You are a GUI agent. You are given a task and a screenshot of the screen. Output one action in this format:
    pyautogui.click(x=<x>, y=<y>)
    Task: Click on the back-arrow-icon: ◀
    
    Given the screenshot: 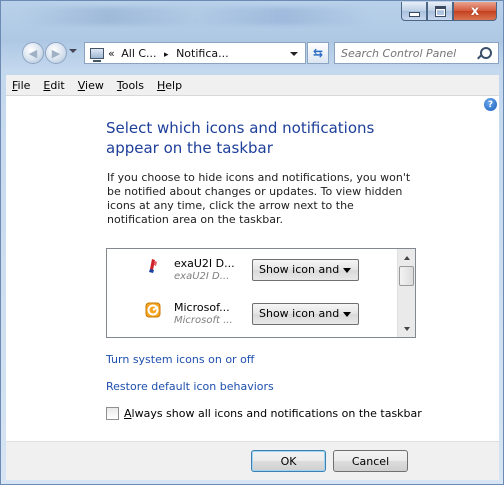 What is the action you would take?
    pyautogui.click(x=33, y=53)
    